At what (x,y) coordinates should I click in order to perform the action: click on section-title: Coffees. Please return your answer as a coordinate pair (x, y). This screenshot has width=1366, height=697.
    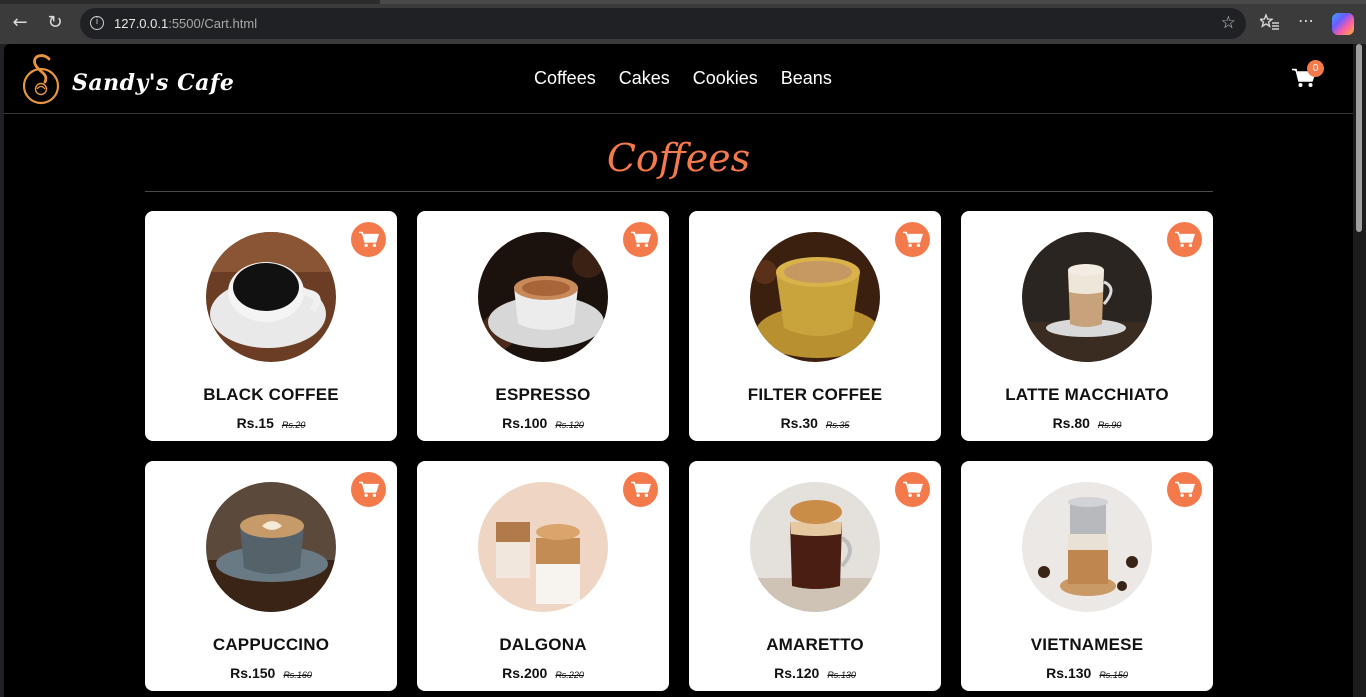
    Looking at the image, I should click on (678, 158).